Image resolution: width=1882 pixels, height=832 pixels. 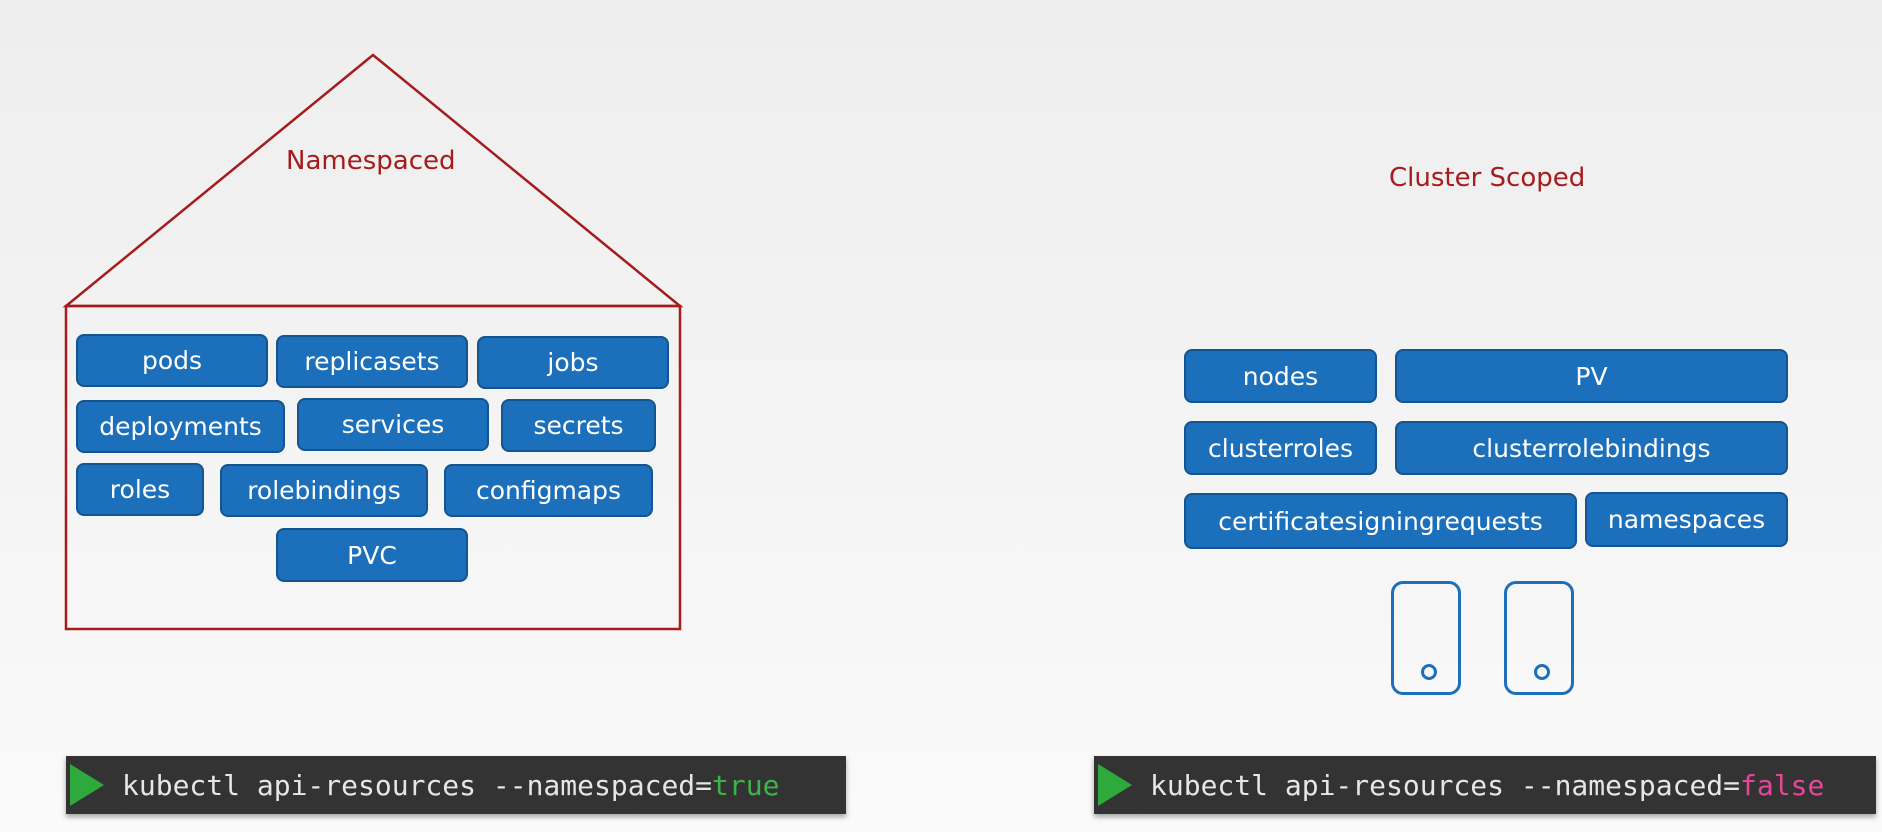 I want to click on resource-chip-pvc: PVC, so click(x=372, y=555).